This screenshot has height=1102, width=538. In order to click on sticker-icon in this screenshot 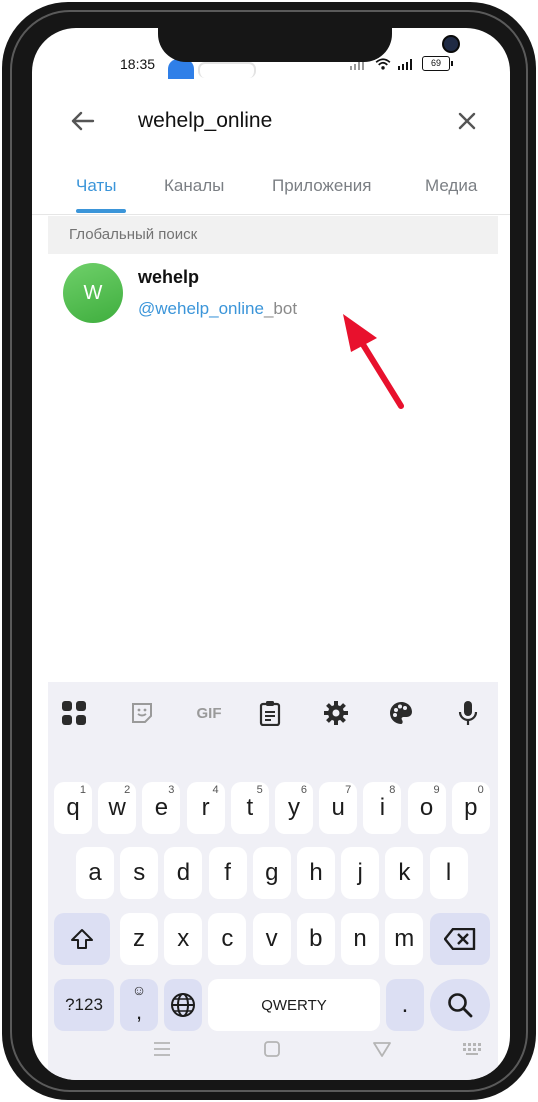, I will do `click(142, 713)`.